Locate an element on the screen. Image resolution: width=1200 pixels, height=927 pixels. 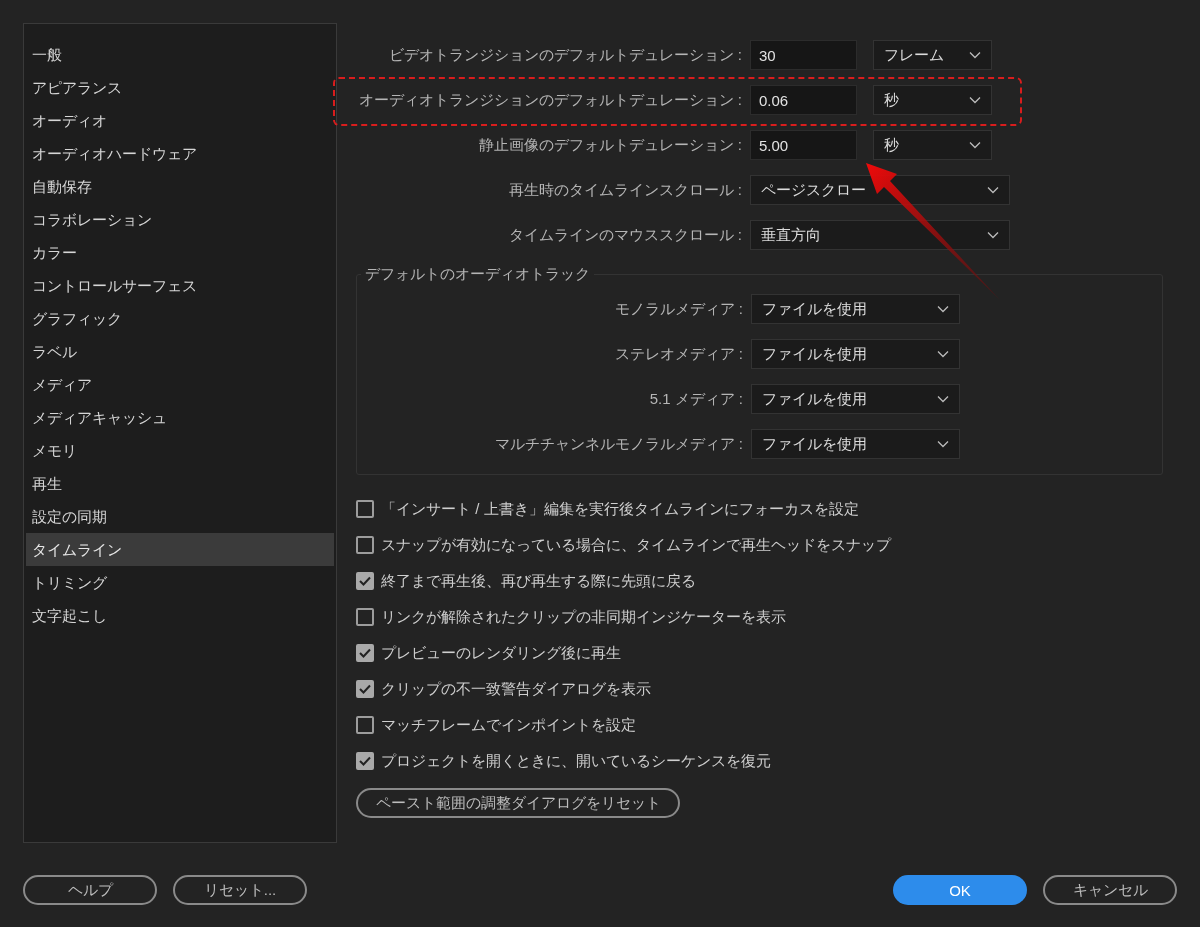
sidebar-item: アピアランス is located at coordinates (180, 87).